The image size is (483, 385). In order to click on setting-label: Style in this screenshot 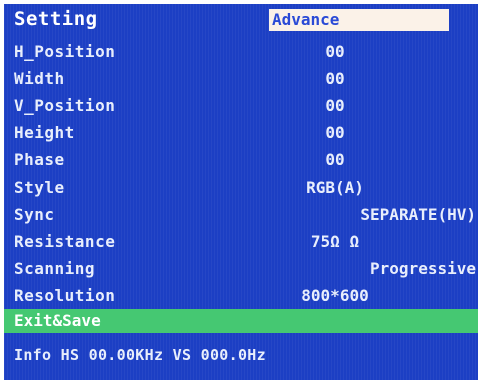, I will do `click(39, 187)`.